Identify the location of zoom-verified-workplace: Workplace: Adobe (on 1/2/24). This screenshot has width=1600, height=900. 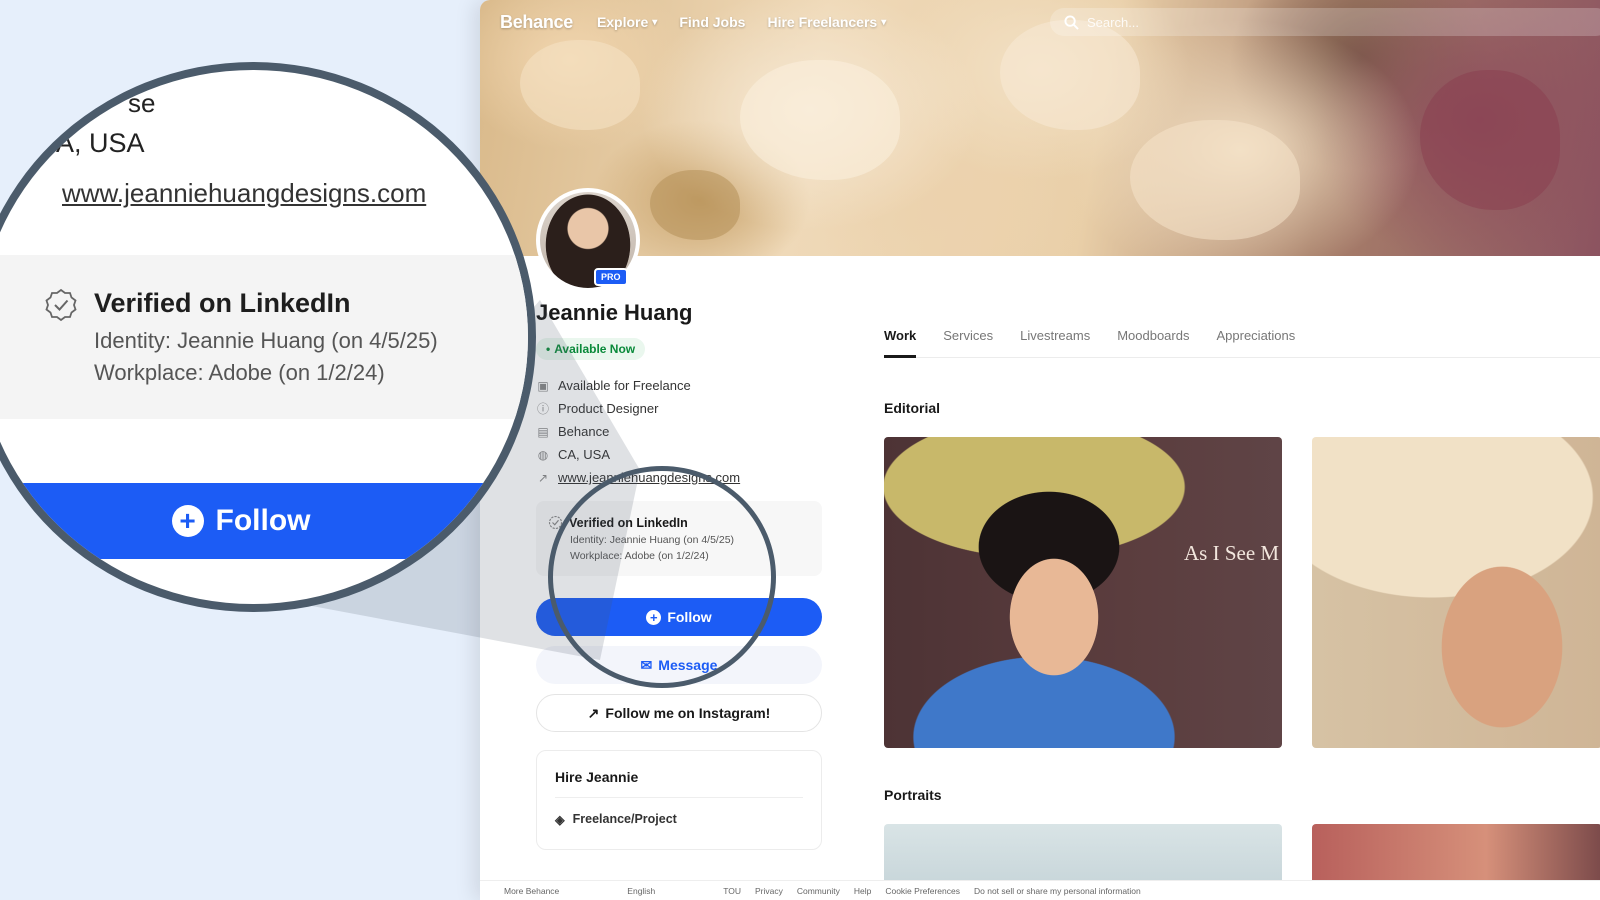
(239, 372).